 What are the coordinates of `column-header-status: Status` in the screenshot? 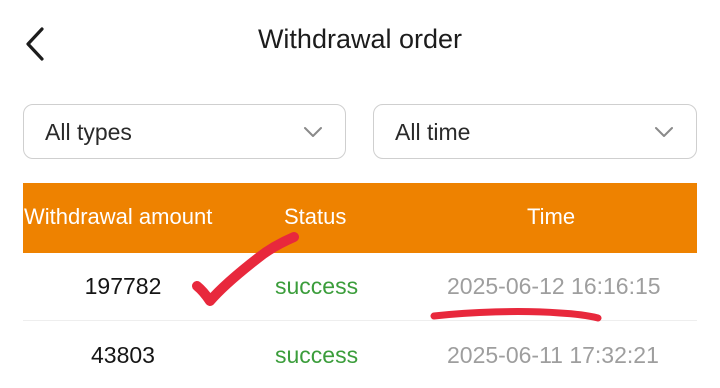 It's located at (315, 216).